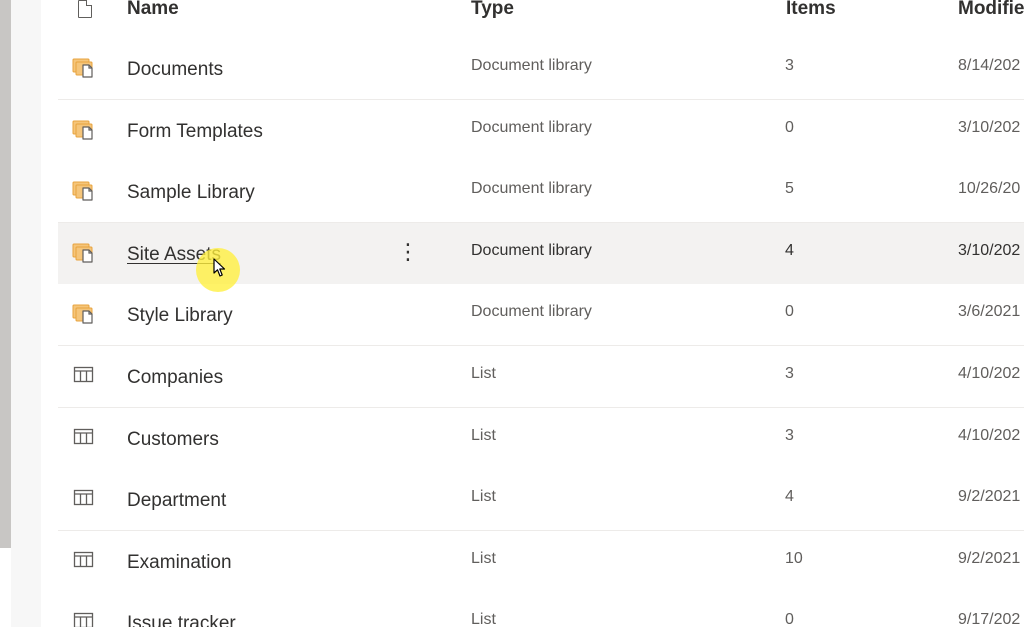 The image size is (1024, 627). What do you see at coordinates (408, 252) in the screenshot?
I see `more-options-button: ⋮` at bounding box center [408, 252].